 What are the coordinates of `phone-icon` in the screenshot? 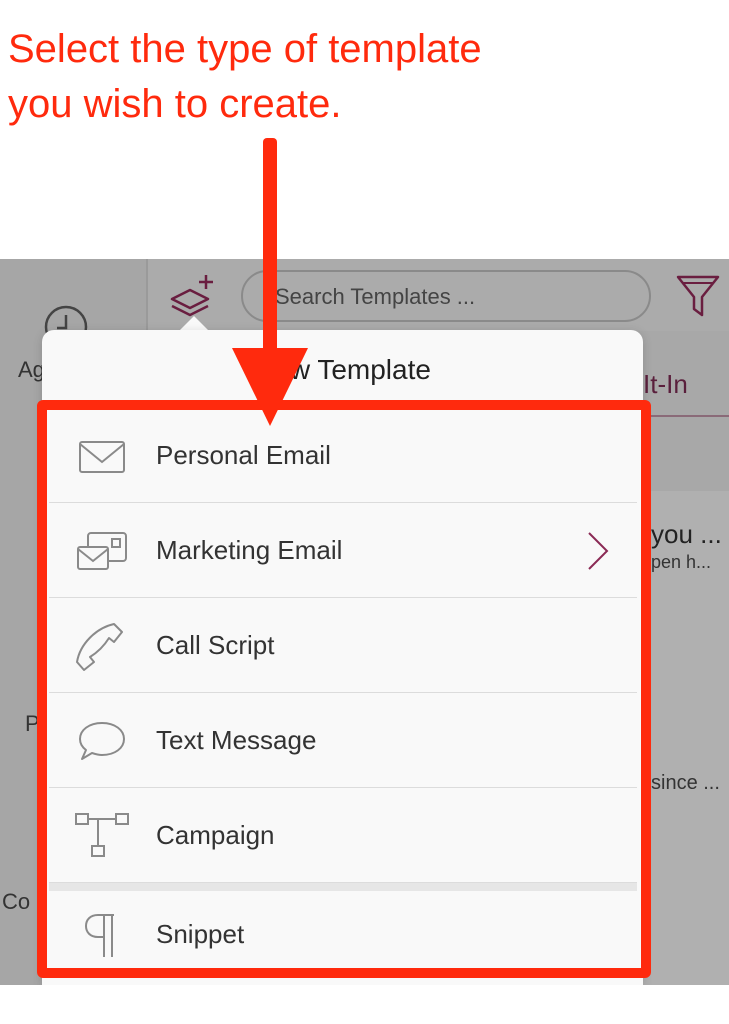 It's located at (99, 647).